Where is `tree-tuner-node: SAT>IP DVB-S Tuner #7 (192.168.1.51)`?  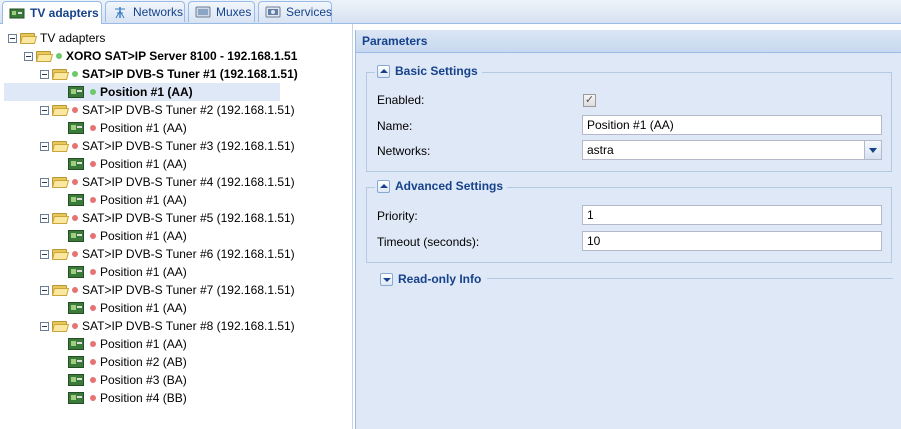
tree-tuner-node: SAT>IP DVB-S Tuner #7 (192.168.1.51) is located at coordinates (167, 290).